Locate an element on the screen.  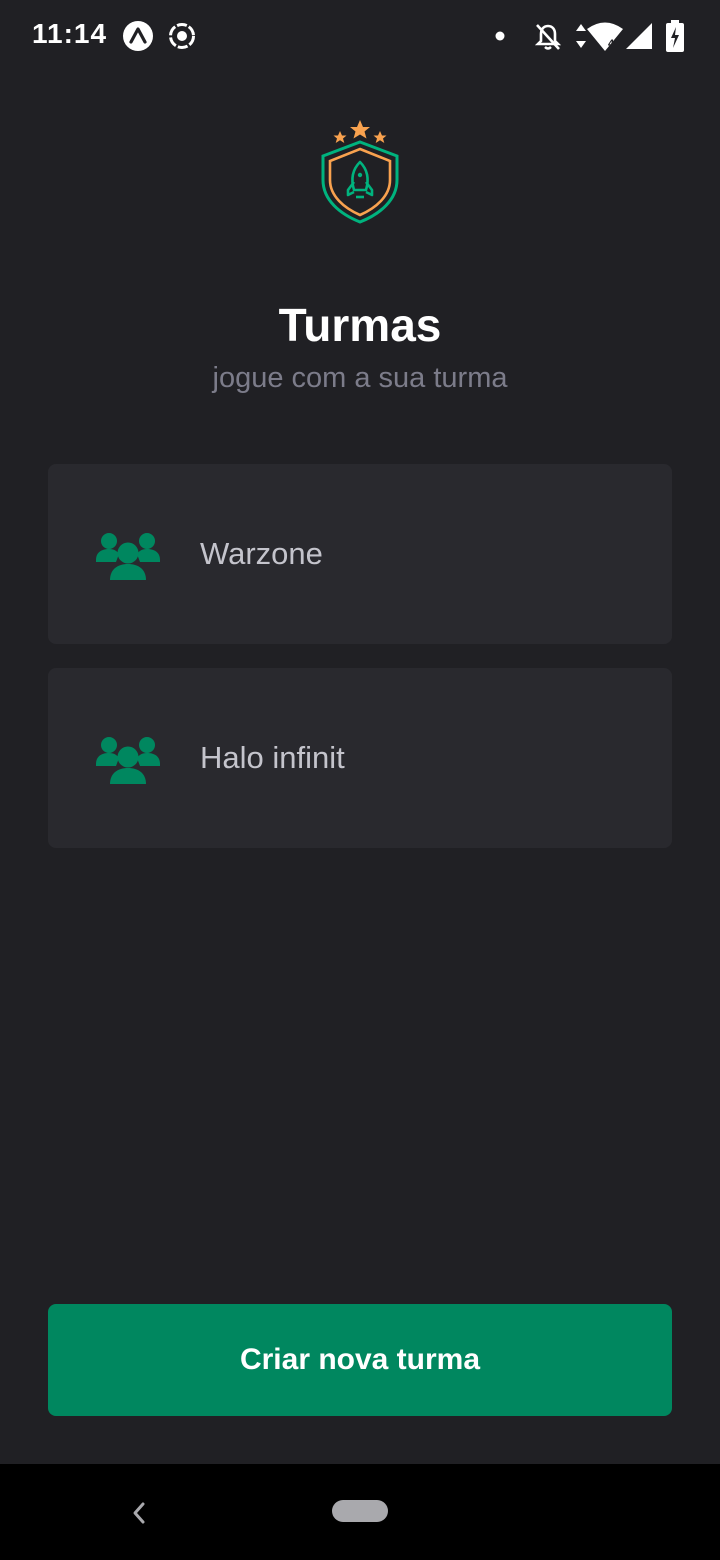
wifi-icon: 4 is located at coordinates (605, 36).